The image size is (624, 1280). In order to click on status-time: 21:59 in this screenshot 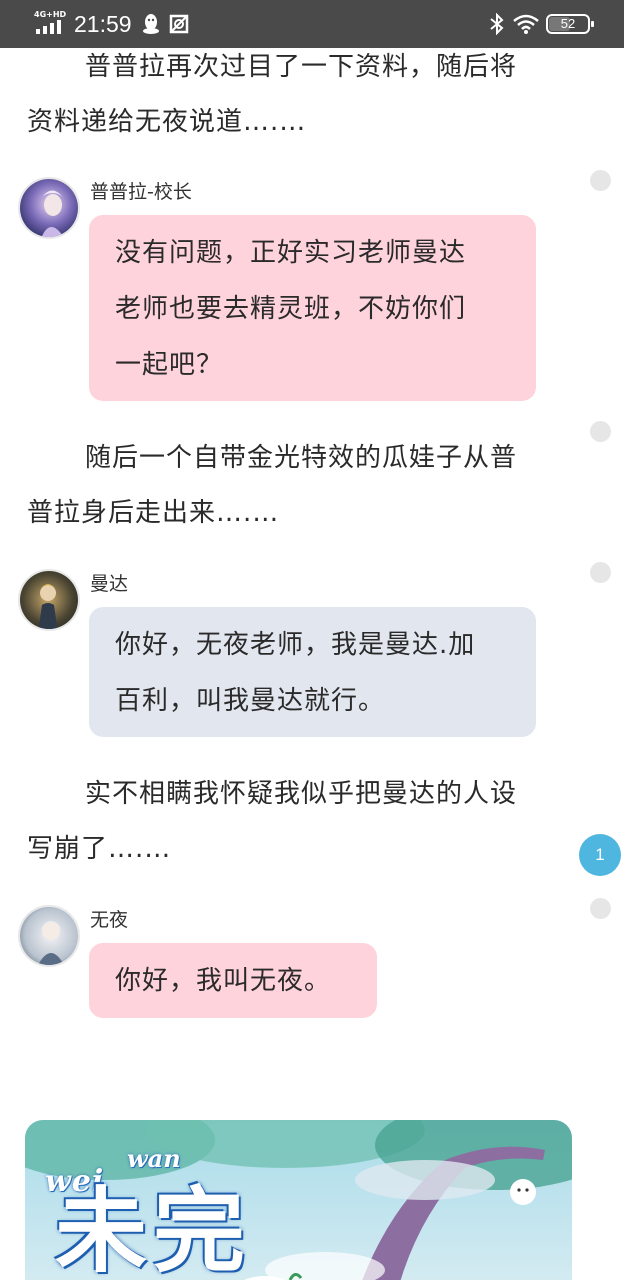, I will do `click(103, 24)`.